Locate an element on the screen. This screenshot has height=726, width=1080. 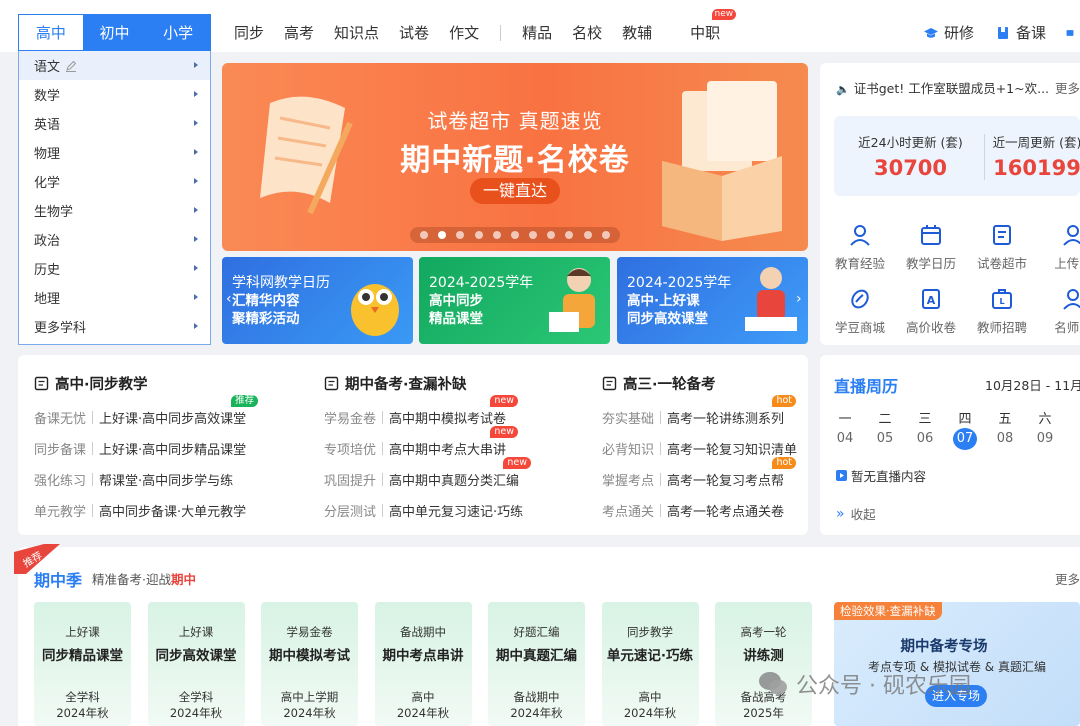
subject-math: 数学 is located at coordinates (114, 94).